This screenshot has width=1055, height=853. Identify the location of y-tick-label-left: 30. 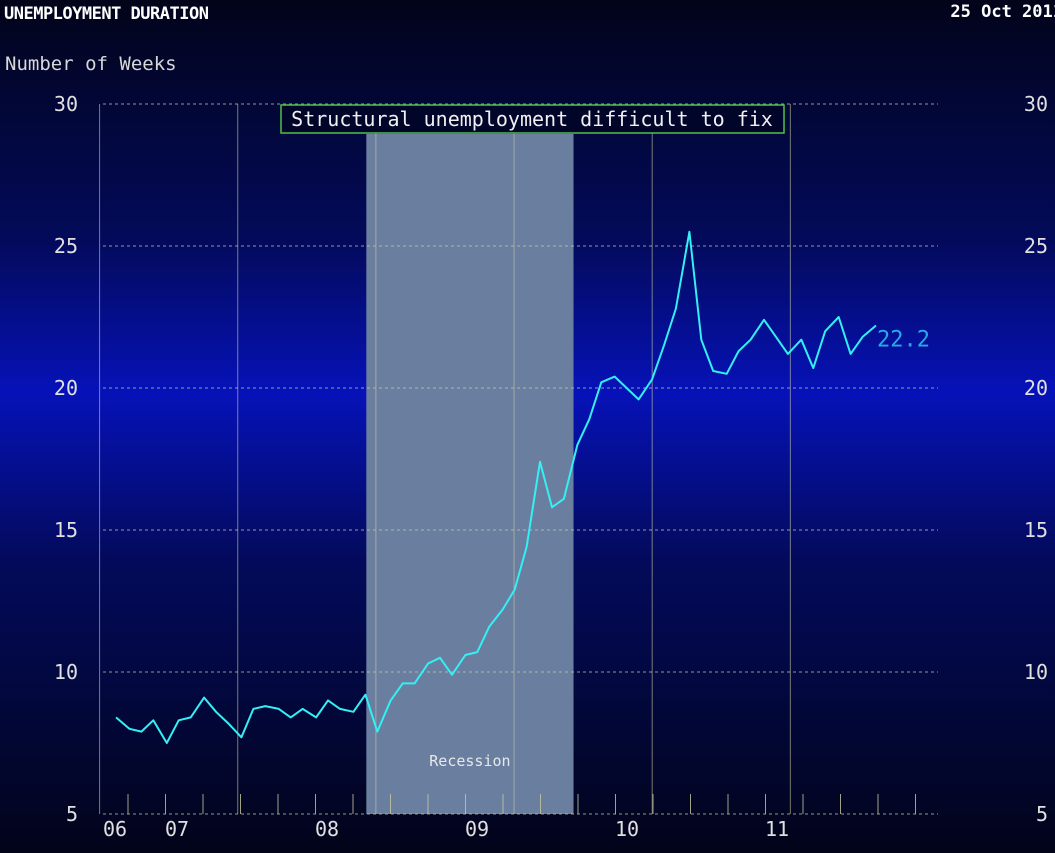
(66, 104).